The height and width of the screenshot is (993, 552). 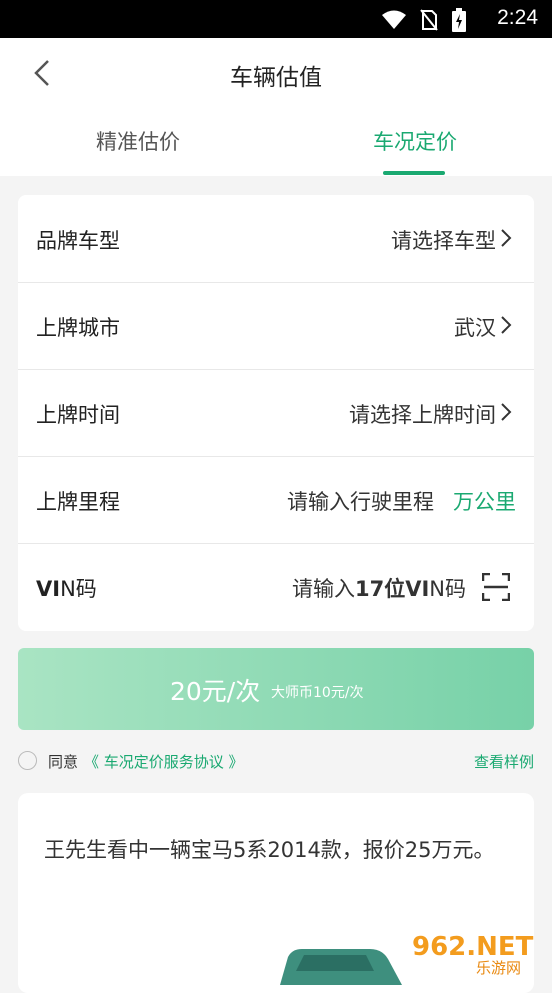 I want to click on view-sample-link: 查看样例, so click(x=504, y=761).